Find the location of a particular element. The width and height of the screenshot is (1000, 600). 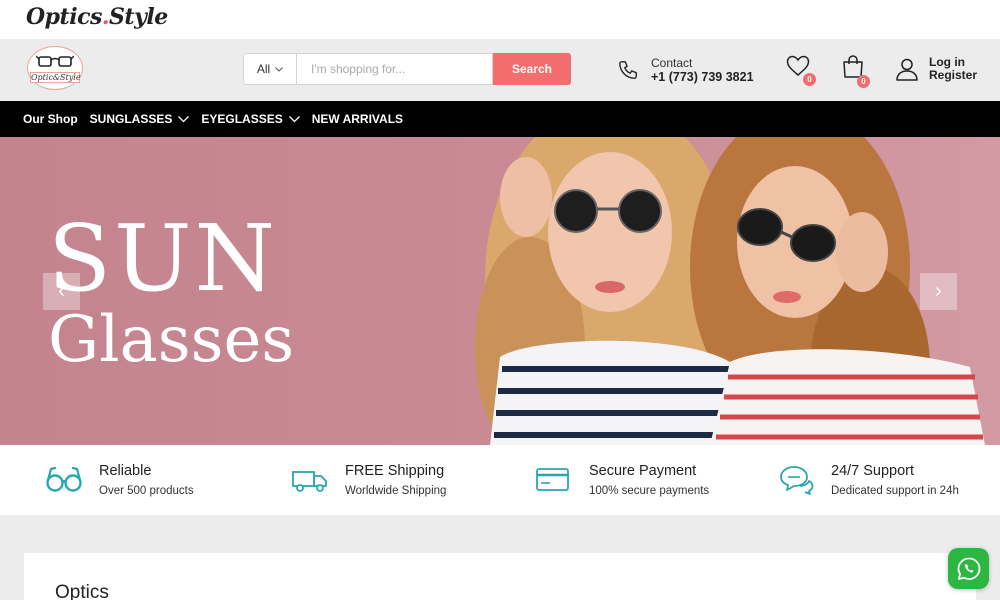

cart-button: 0 is located at coordinates (856, 71).